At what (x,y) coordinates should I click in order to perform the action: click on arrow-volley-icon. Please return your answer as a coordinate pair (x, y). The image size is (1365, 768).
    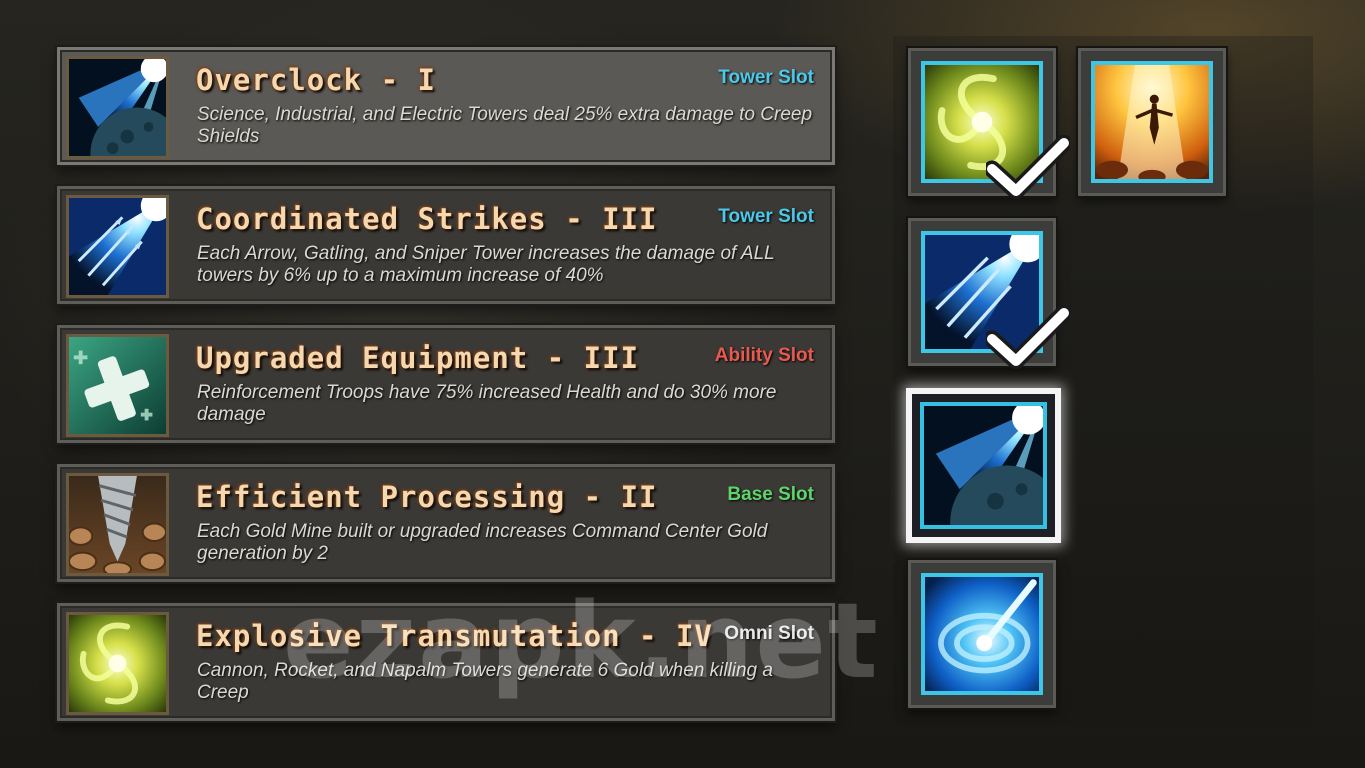
    Looking at the image, I should click on (117, 246).